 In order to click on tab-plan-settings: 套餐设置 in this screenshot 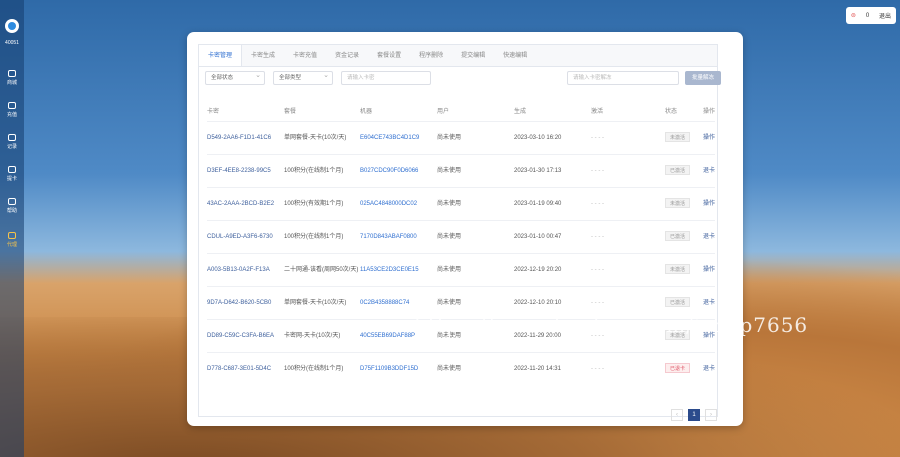, I will do `click(389, 55)`.